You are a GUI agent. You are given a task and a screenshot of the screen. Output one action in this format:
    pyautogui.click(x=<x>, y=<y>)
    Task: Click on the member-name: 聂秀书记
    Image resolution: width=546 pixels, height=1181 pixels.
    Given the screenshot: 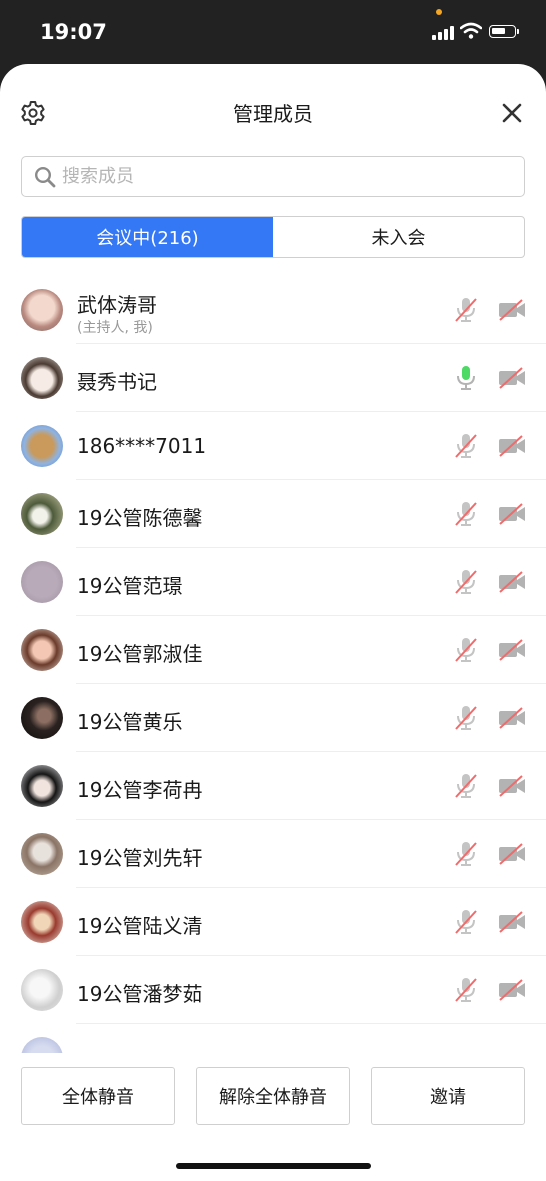 What is the action you would take?
    pyautogui.click(x=117, y=382)
    